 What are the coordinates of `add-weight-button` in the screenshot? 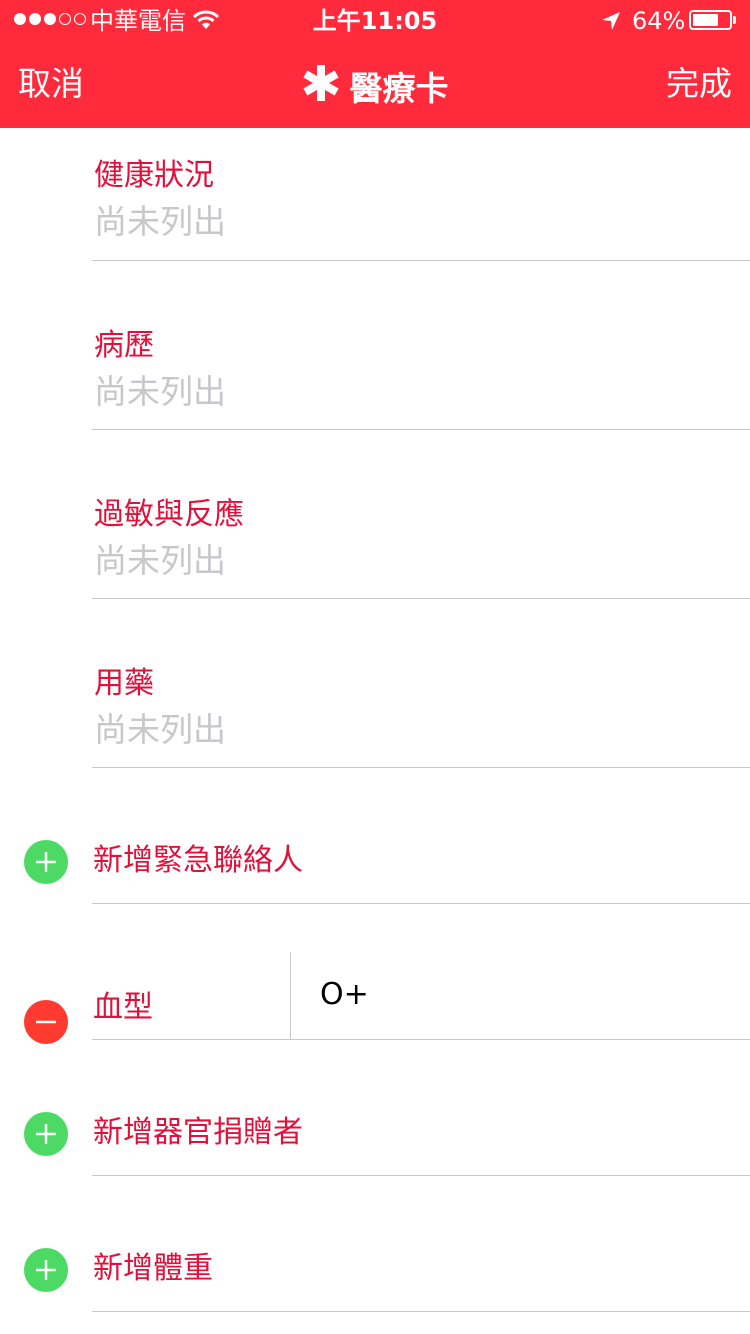 It's located at (46, 1270).